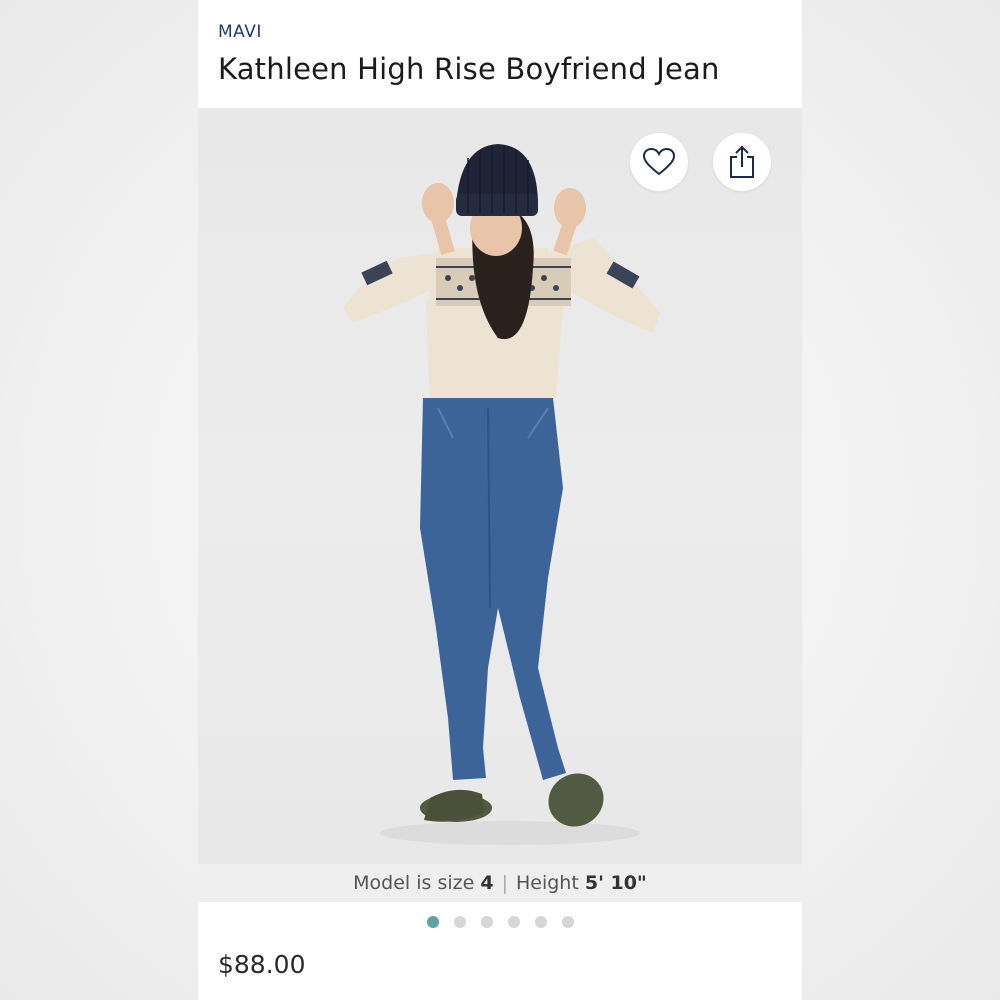 This screenshot has width=1000, height=1000. What do you see at coordinates (547, 883) in the screenshot?
I see `height-label: Height` at bounding box center [547, 883].